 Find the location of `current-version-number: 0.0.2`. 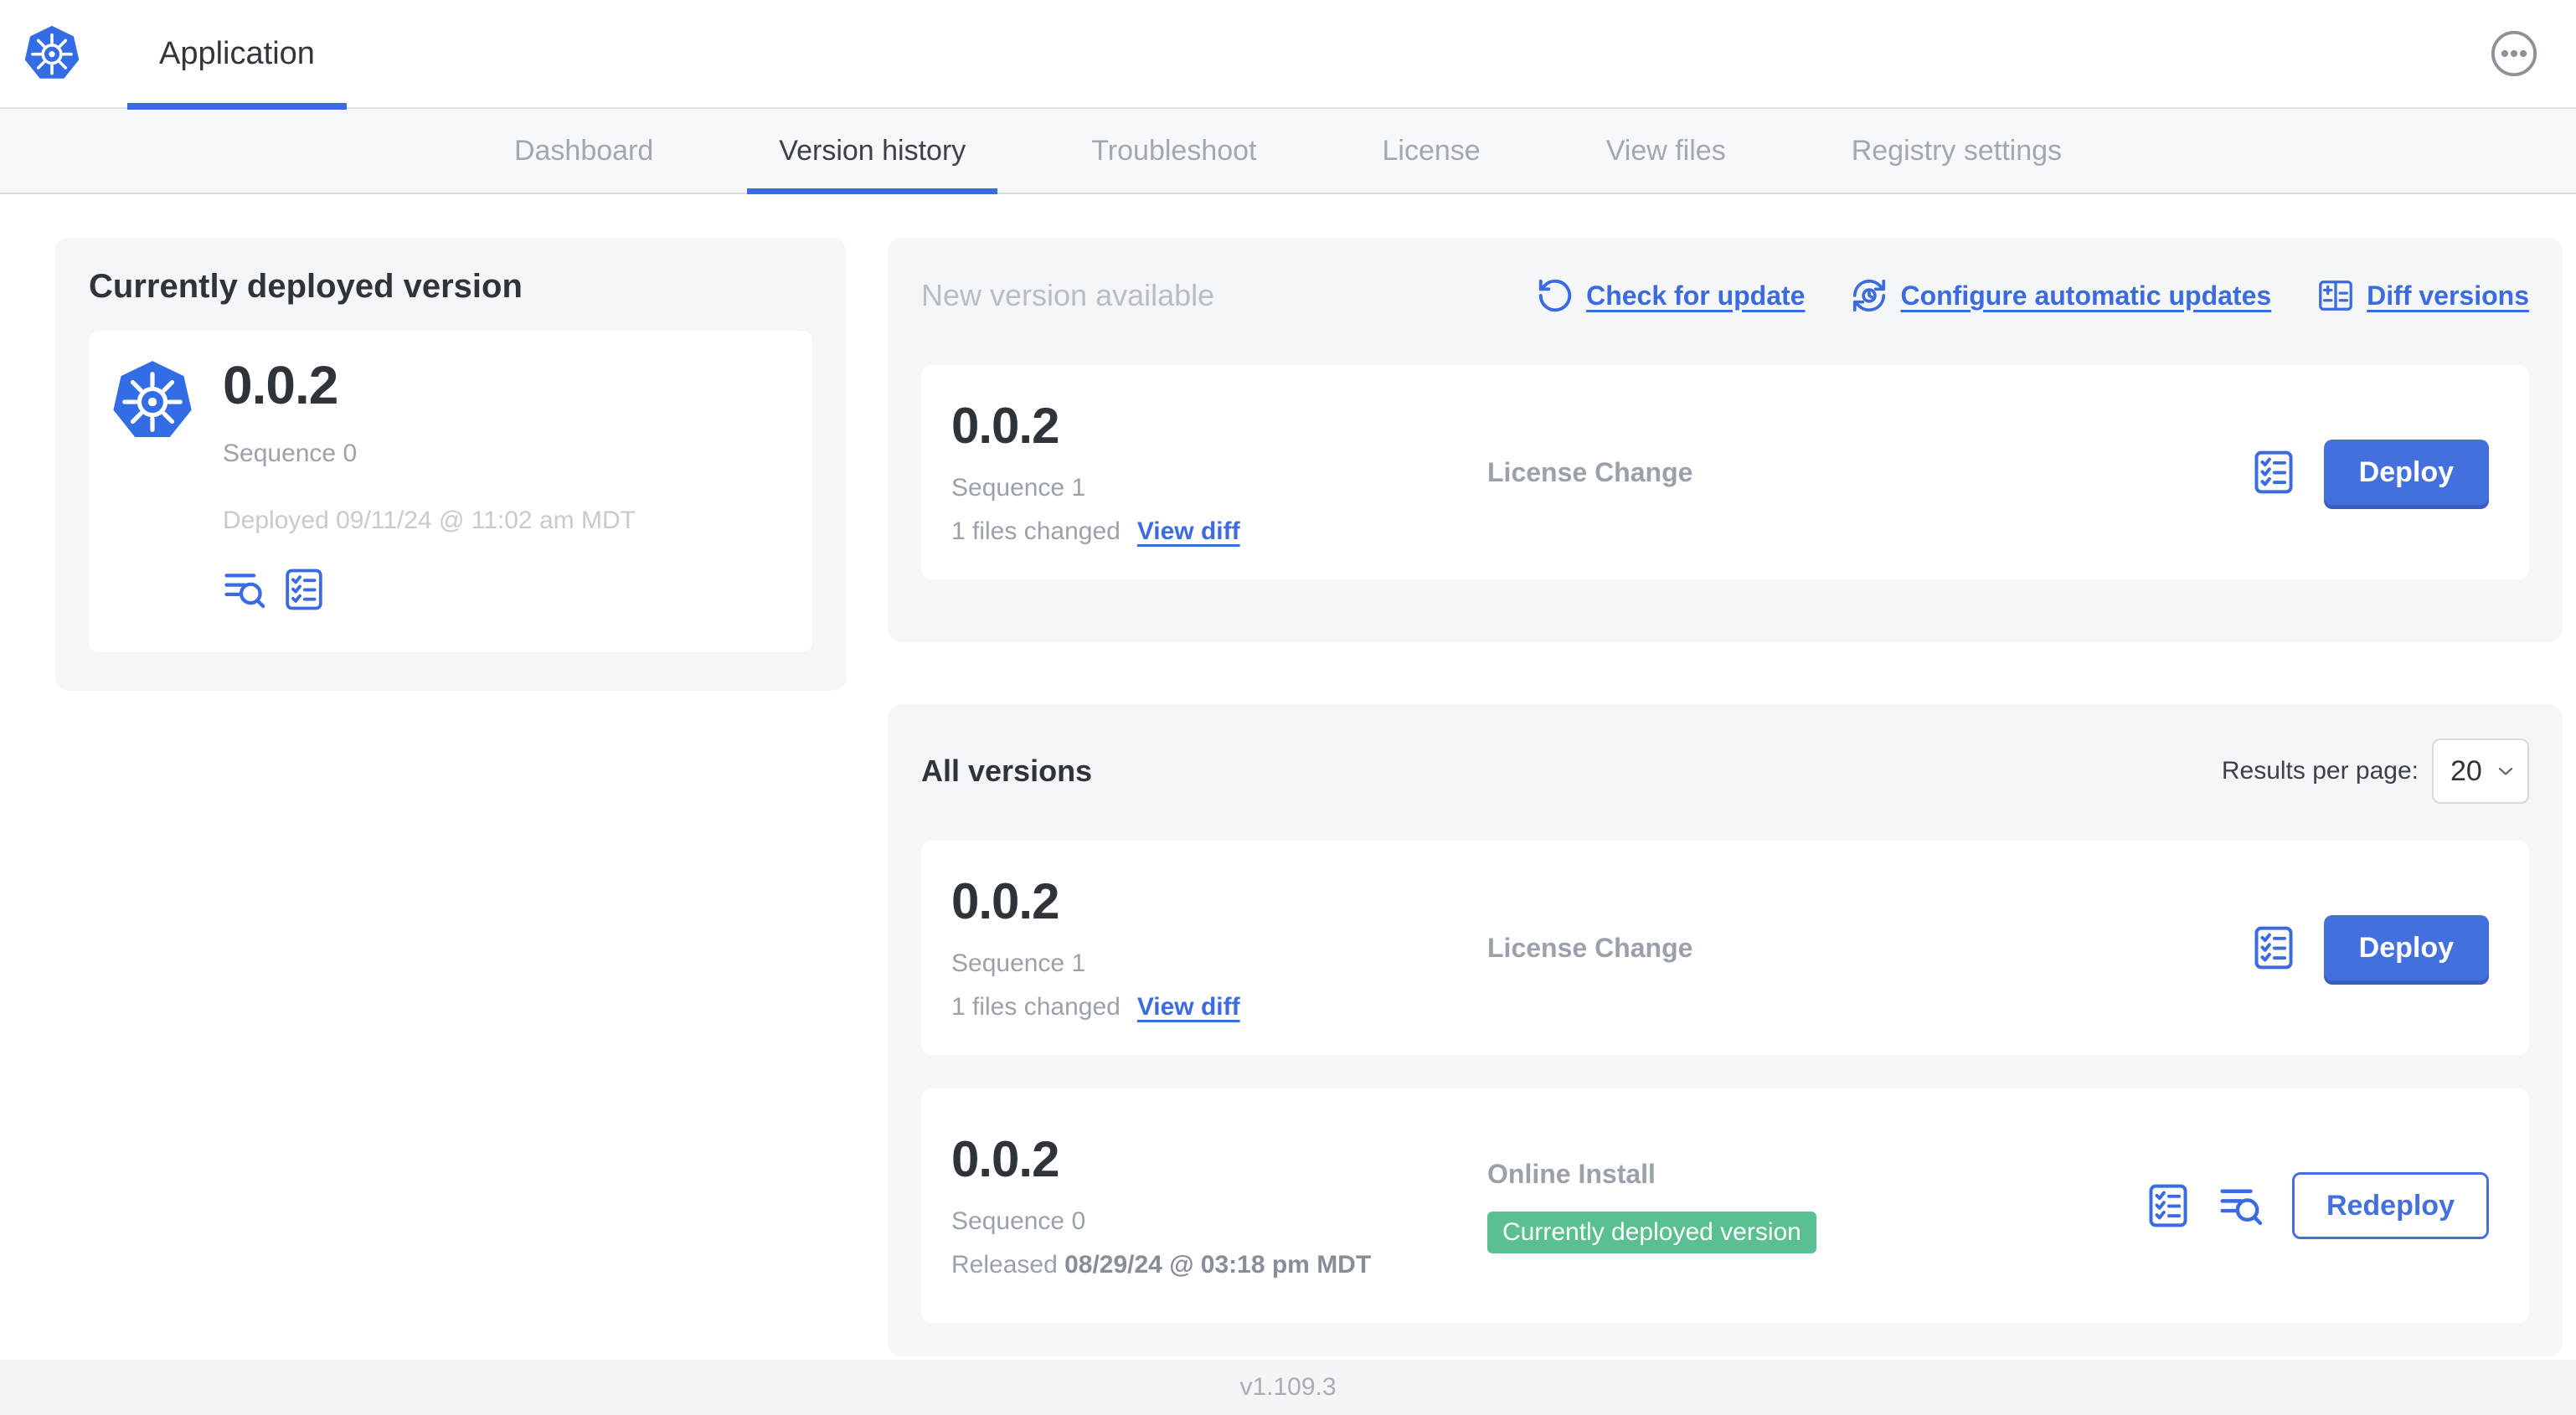

current-version-number: 0.0.2 is located at coordinates (280, 385).